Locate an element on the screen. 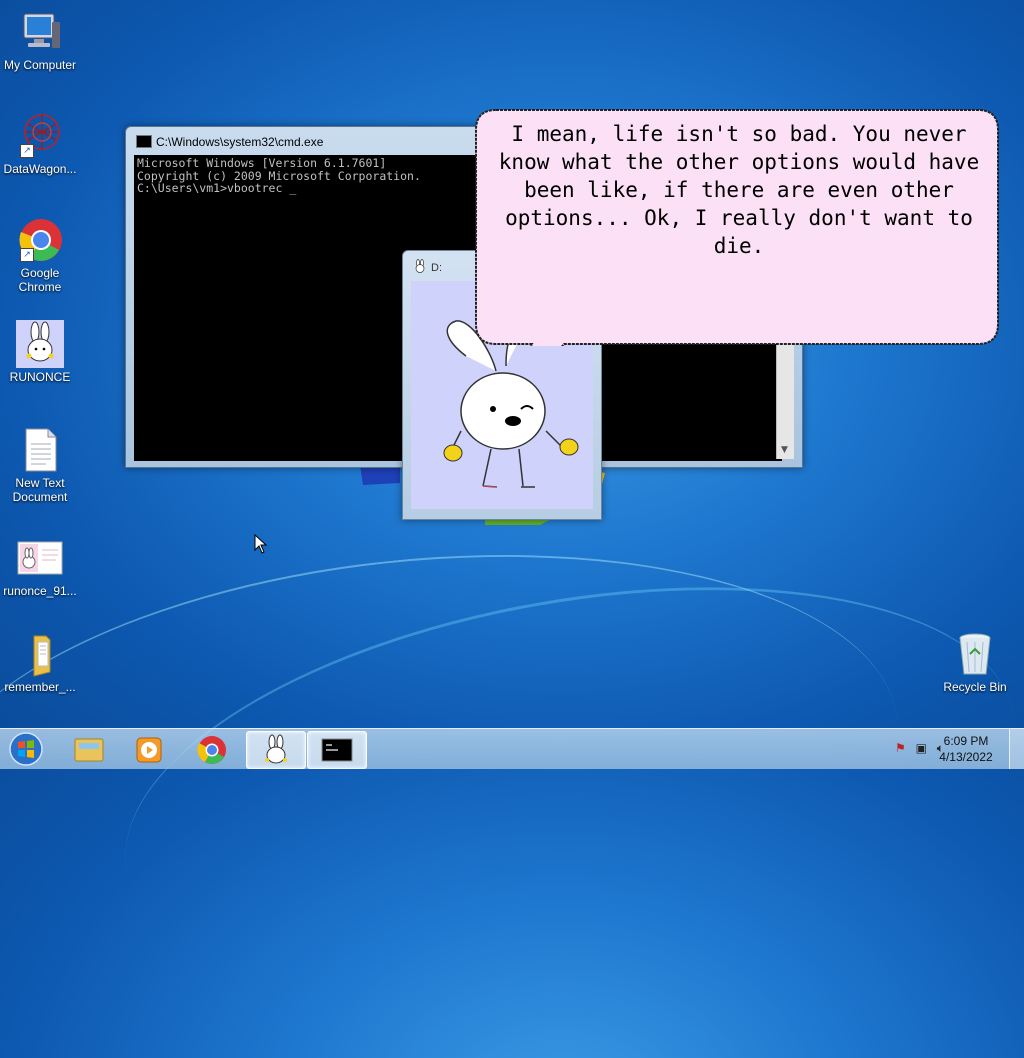 This screenshot has width=1024, height=1058. taskbar-media-player-button is located at coordinates (149, 749).